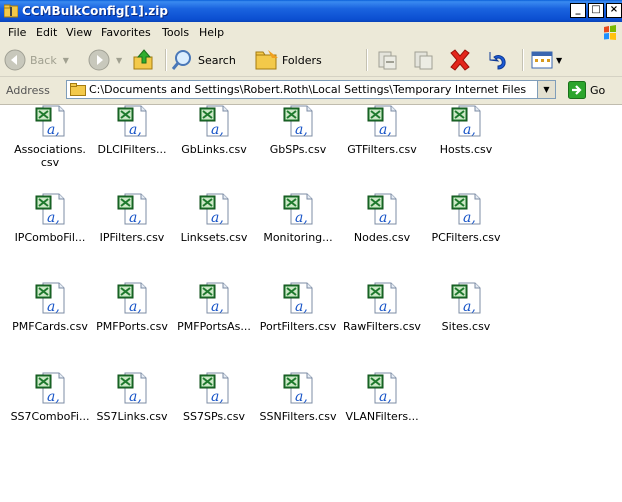 The width and height of the screenshot is (622, 502). I want to click on file-name: Hosts.csv, so click(466, 149).